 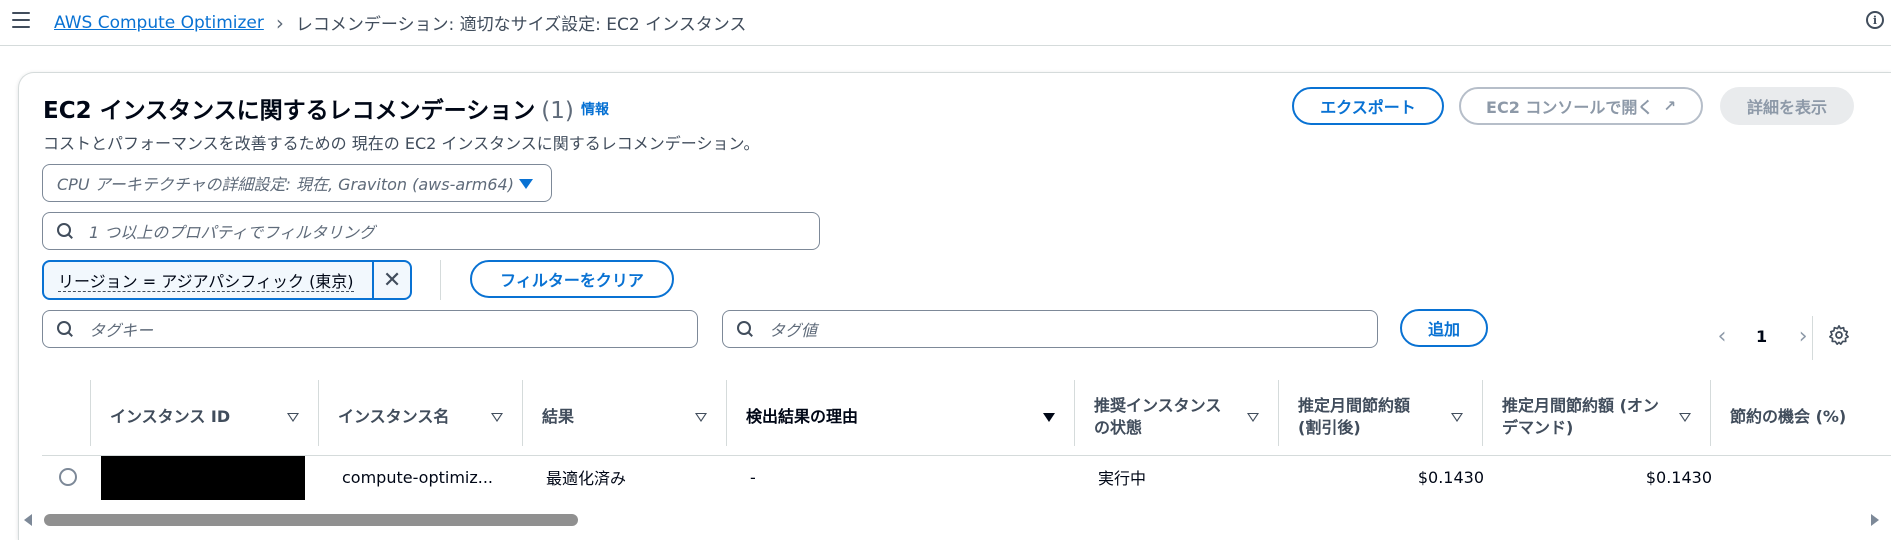 What do you see at coordinates (289, 111) in the screenshot?
I see `title-text: EC2 インスタンスに関するレコメンデーション` at bounding box center [289, 111].